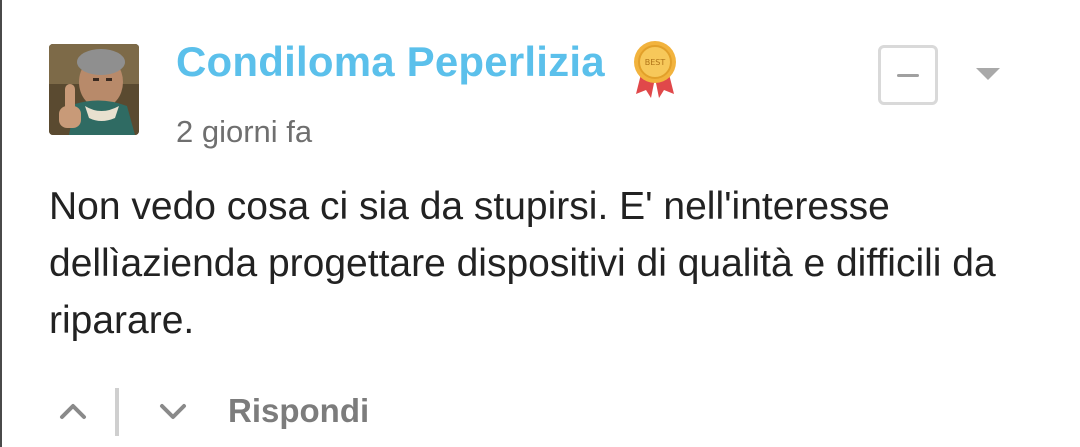 Image resolution: width=1080 pixels, height=447 pixels. I want to click on avatar-image, so click(94, 89).